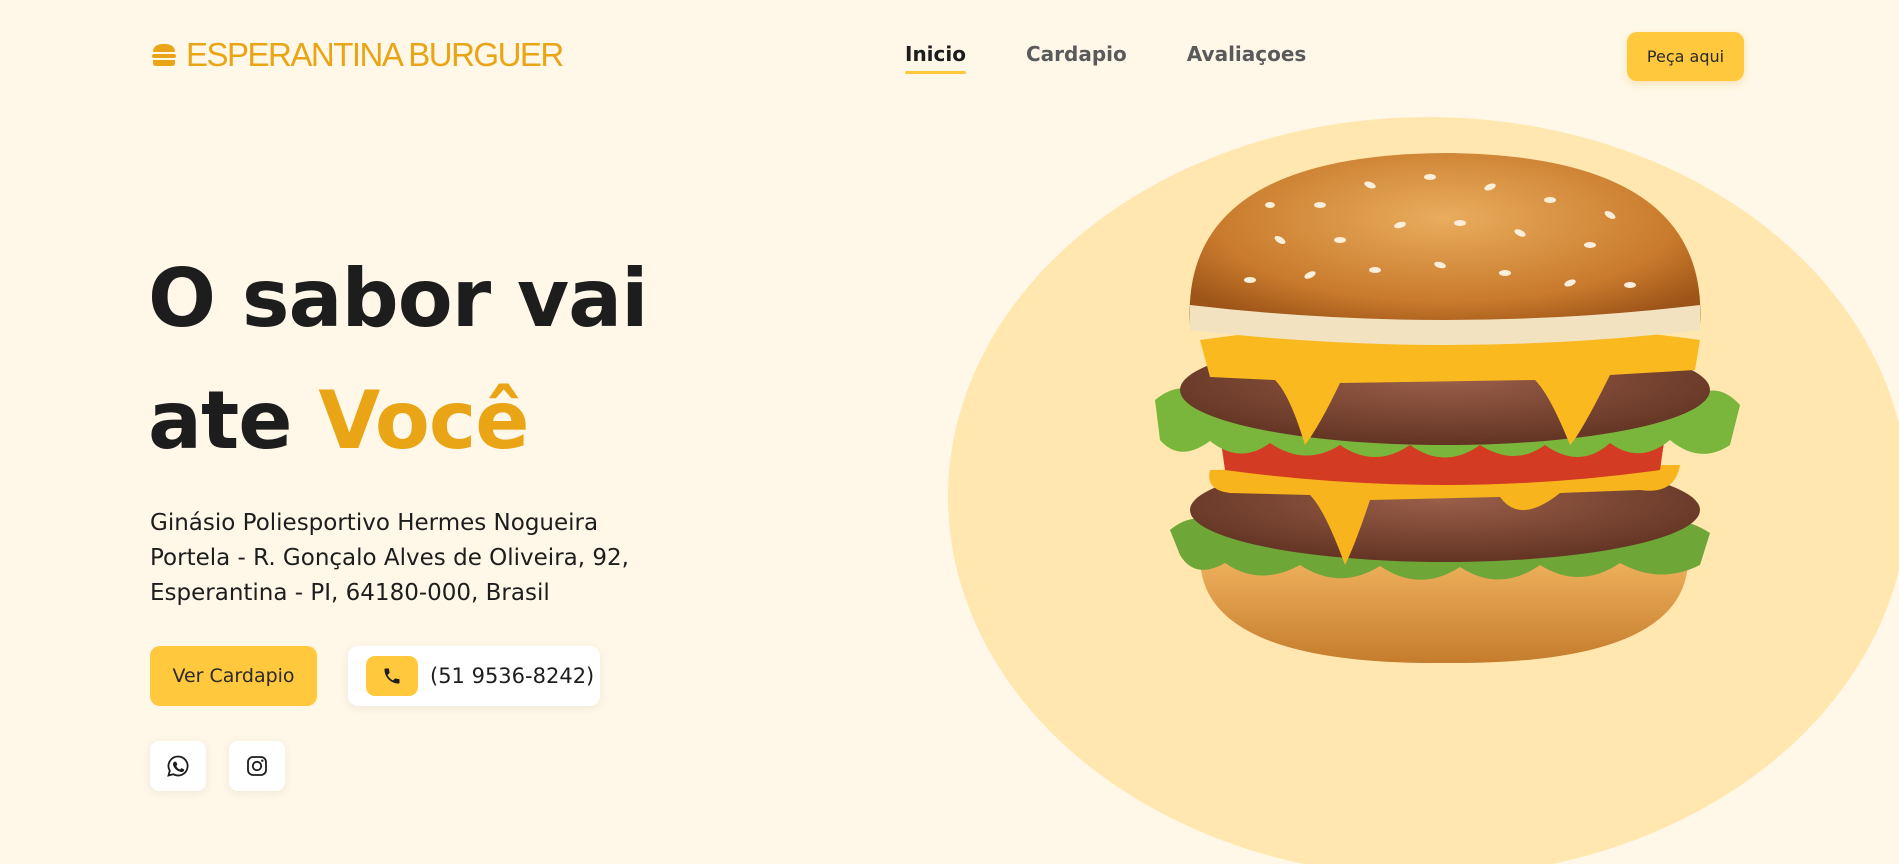 Image resolution: width=1899 pixels, height=864 pixels. I want to click on view-menu-button: Ver Cardapio, so click(233, 676).